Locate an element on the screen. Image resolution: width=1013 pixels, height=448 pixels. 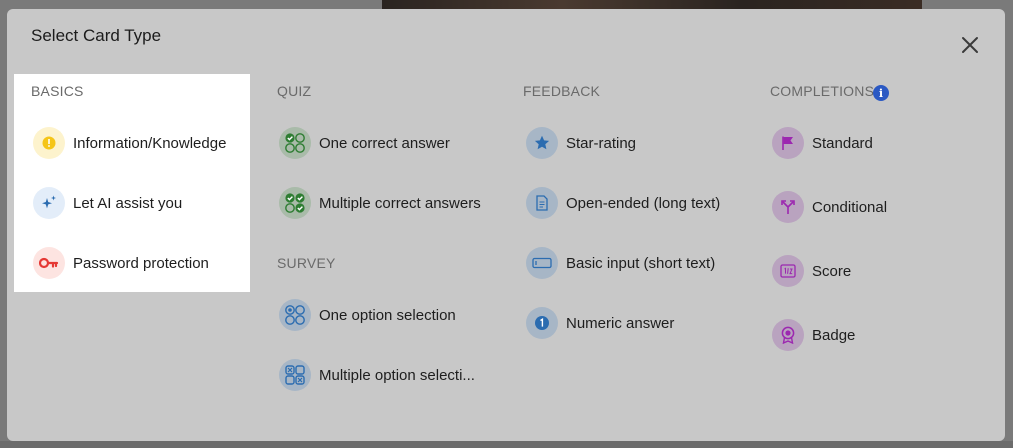
survey-heading: SURVEY is located at coordinates (306, 263).